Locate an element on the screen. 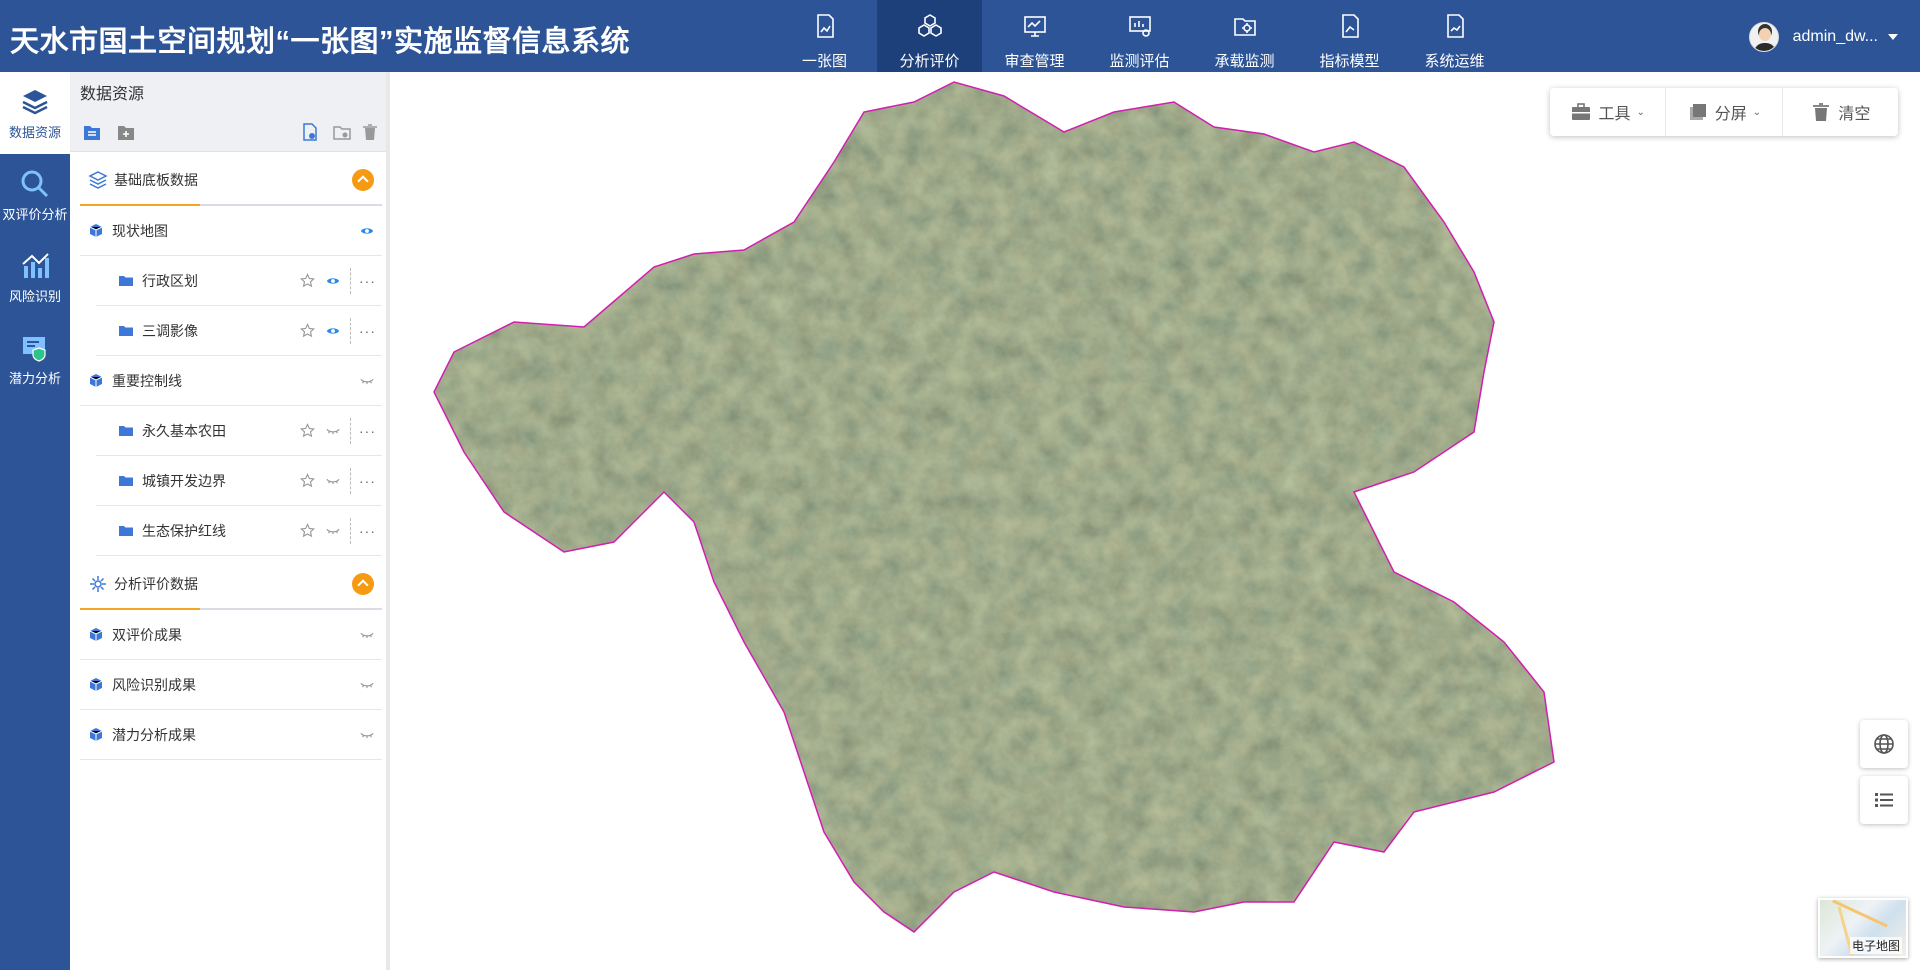 The height and width of the screenshot is (970, 1920). monitor-icon is located at coordinates (1139, 26).